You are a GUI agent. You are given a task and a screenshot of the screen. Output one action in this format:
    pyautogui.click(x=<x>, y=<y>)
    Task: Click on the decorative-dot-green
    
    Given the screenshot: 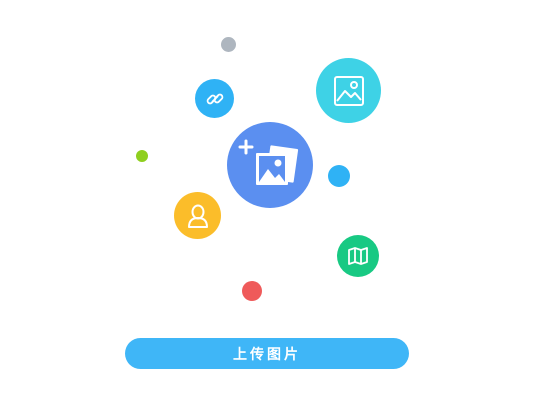 What is the action you would take?
    pyautogui.click(x=142, y=156)
    